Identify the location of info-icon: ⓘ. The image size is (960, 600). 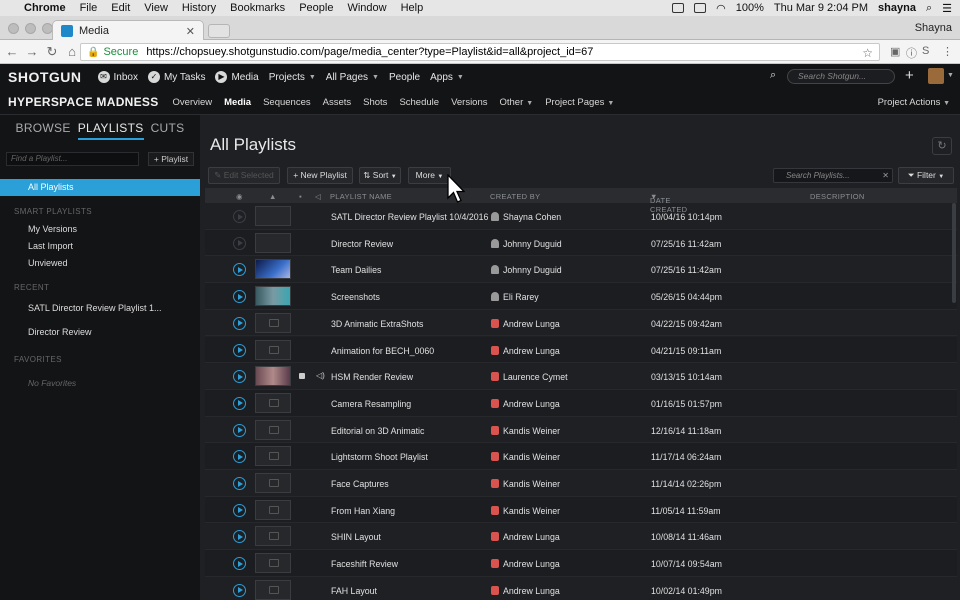
(911, 53).